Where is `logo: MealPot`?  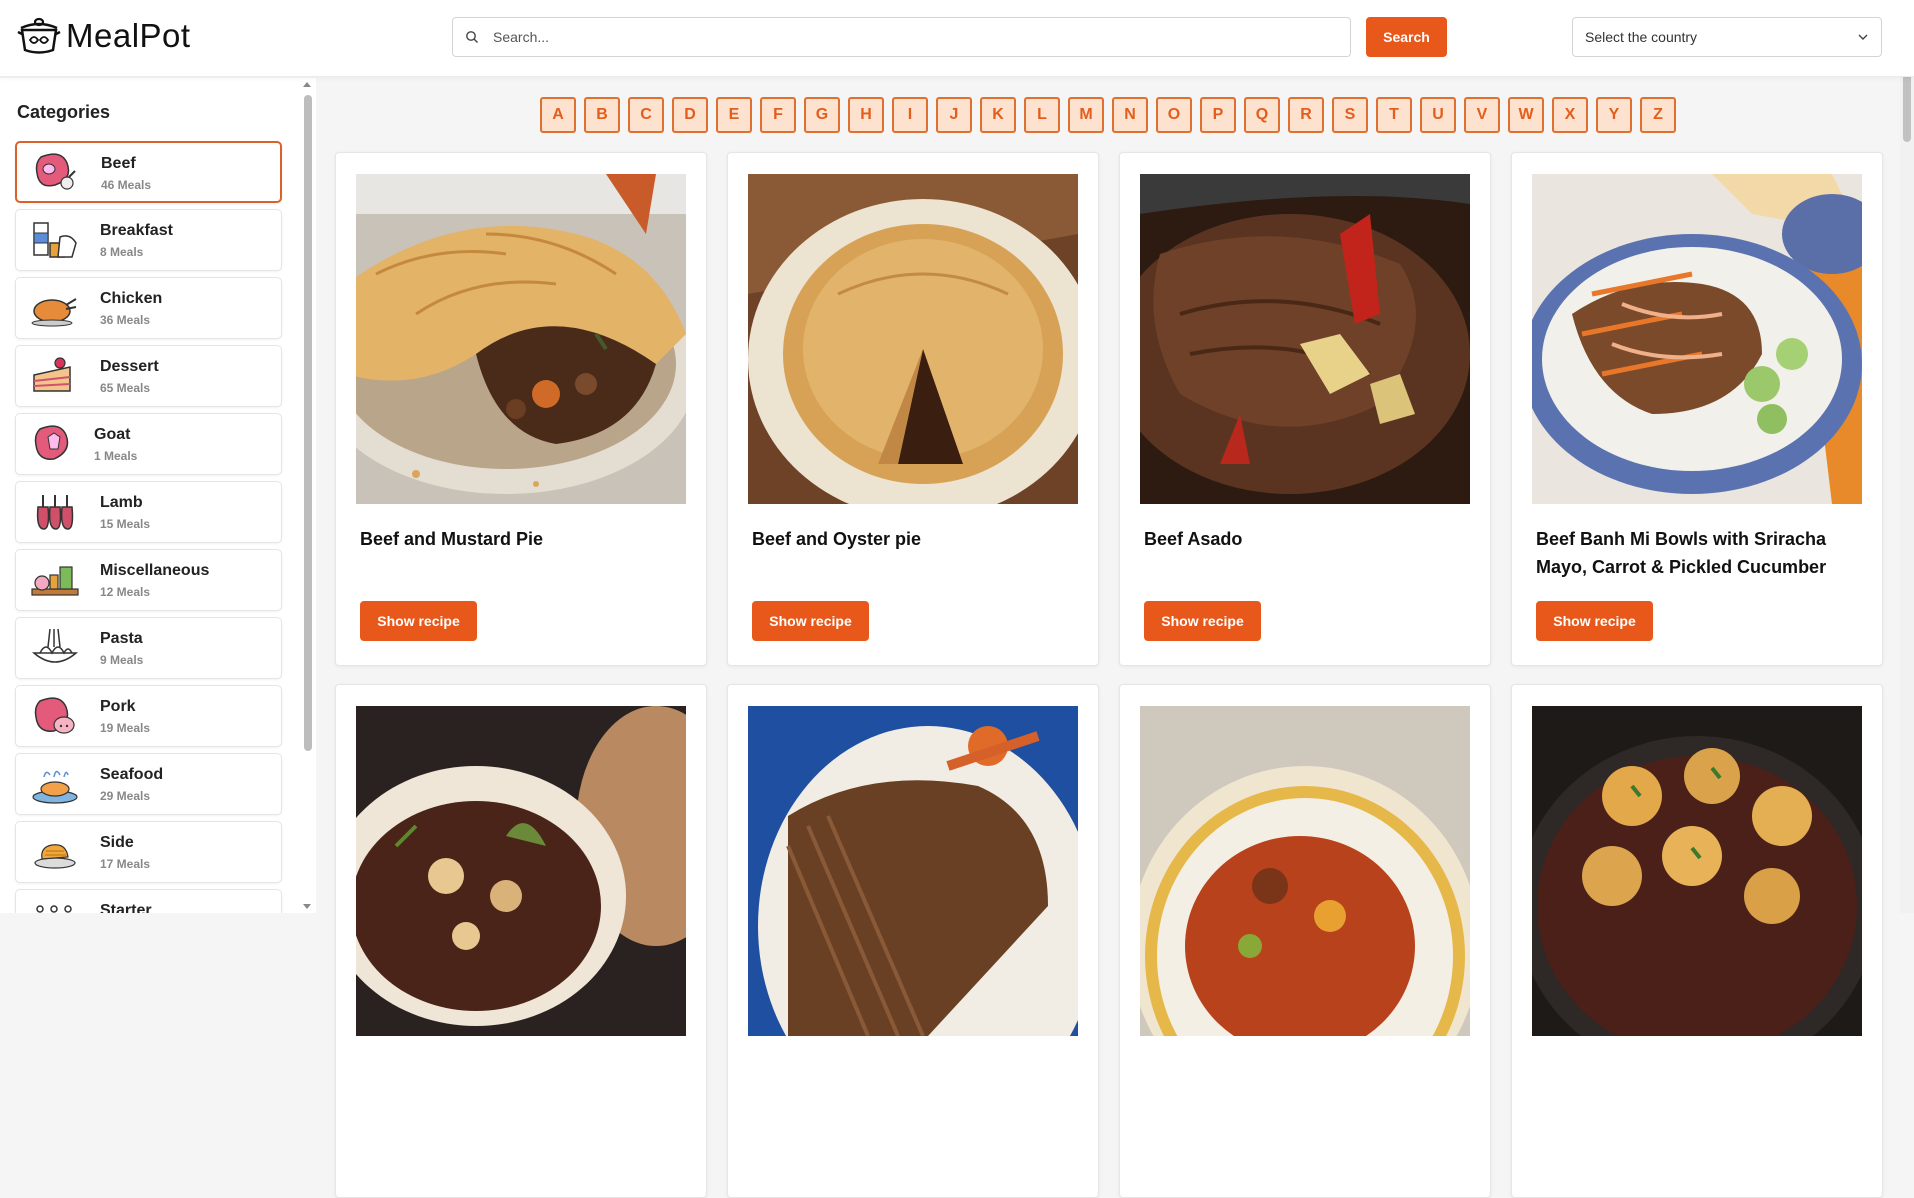 logo: MealPot is located at coordinates (103, 36).